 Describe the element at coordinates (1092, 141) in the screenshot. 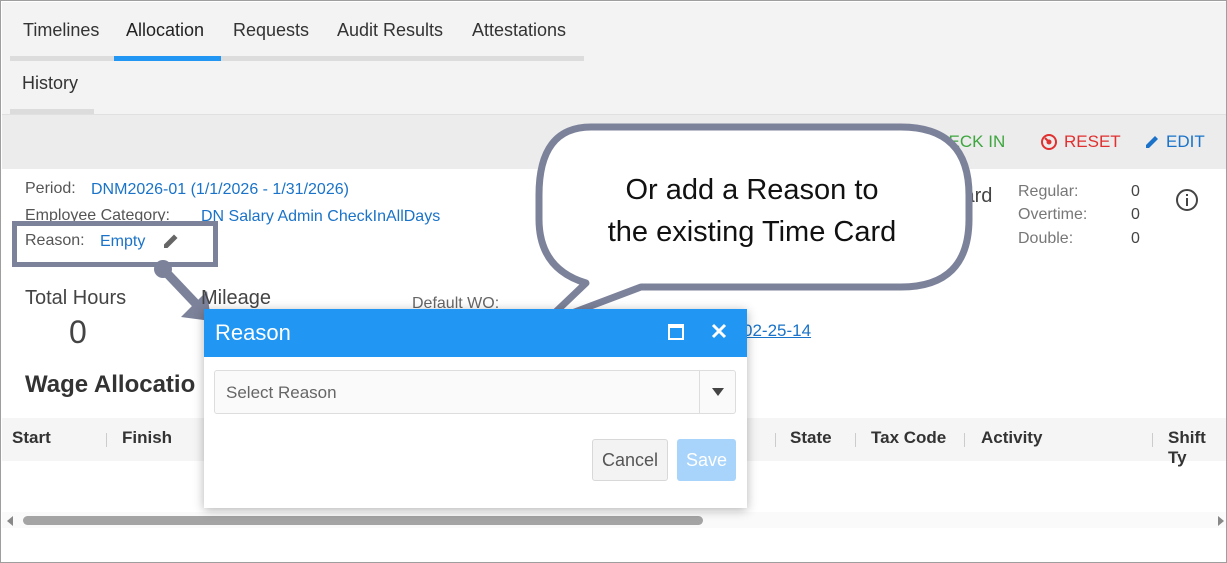

I see `reset-label: RESET` at that location.